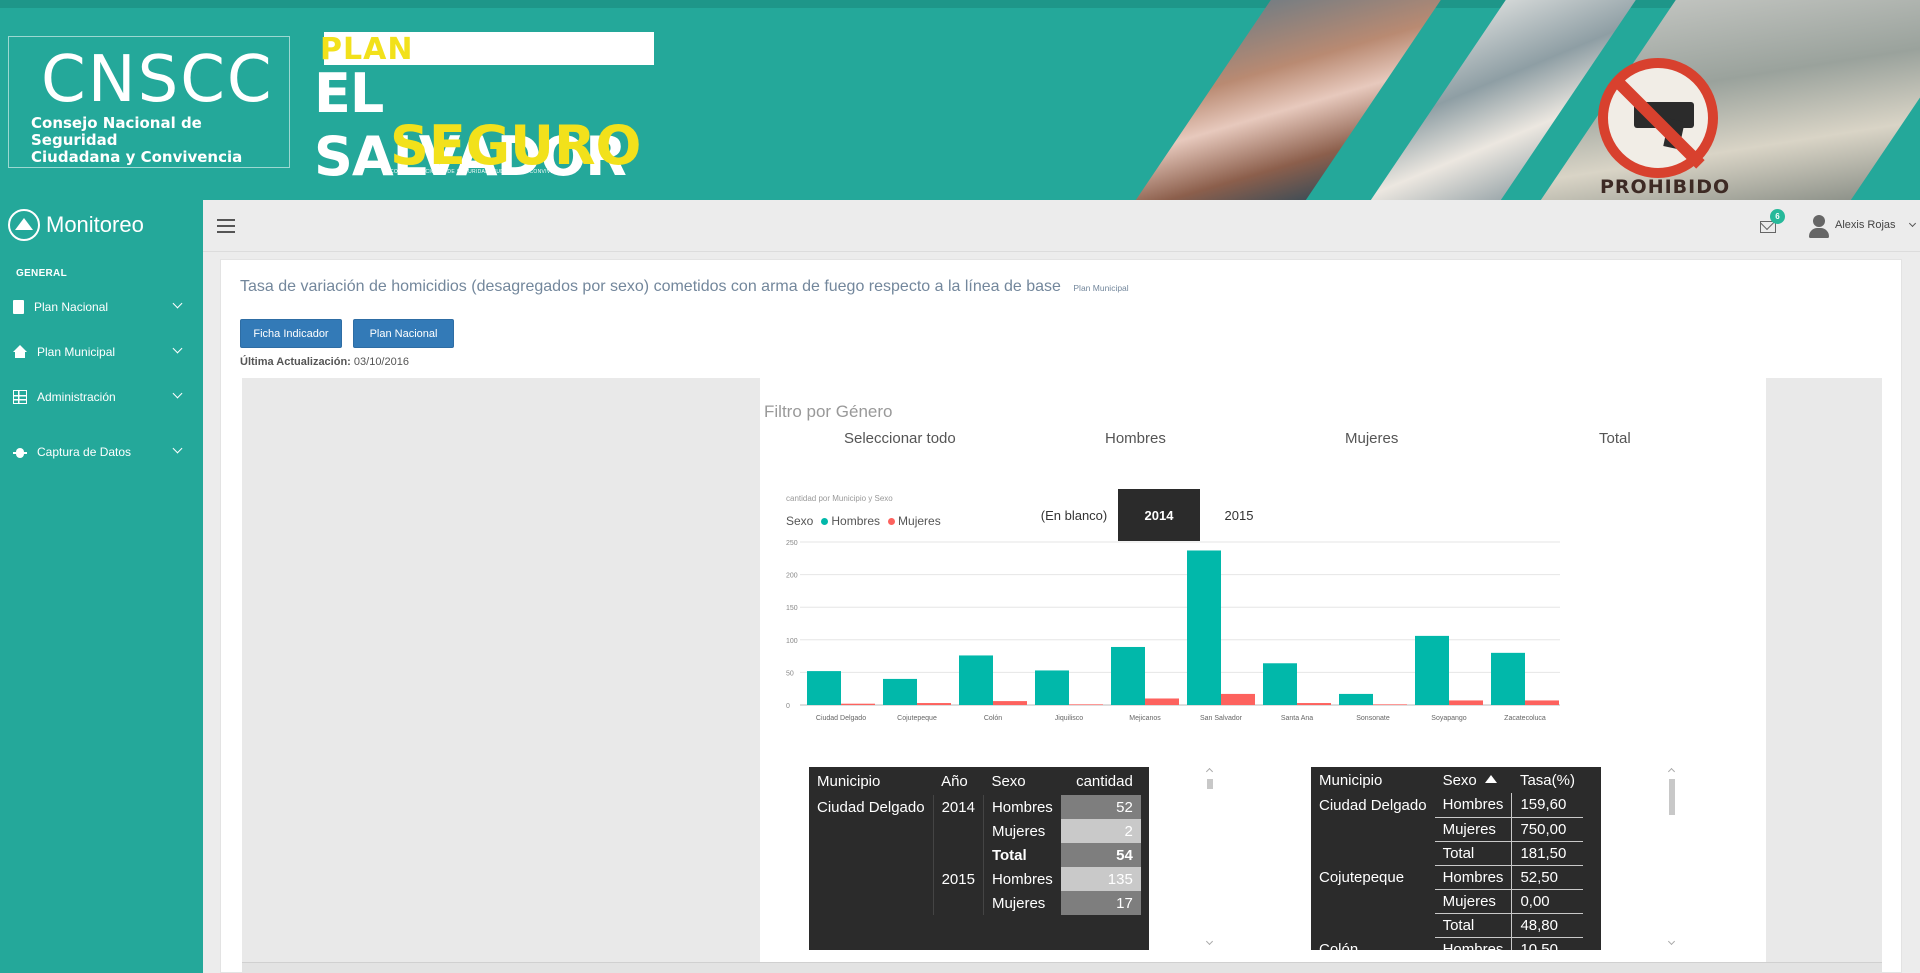 This screenshot has height=973, width=1920. What do you see at coordinates (1547, 853) in the screenshot?
I see `cell-tasa: 181,50` at bounding box center [1547, 853].